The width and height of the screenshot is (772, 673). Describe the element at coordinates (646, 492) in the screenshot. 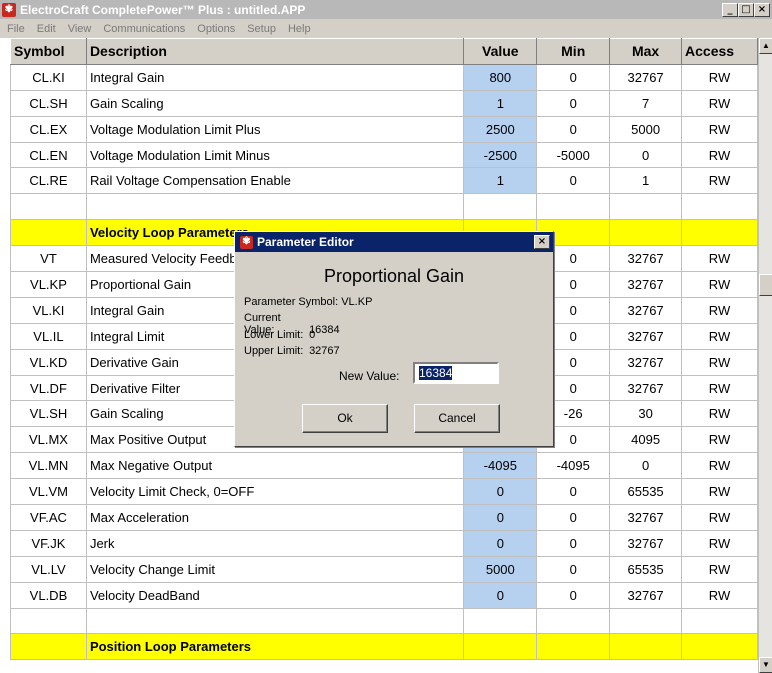

I see `cell-max: 65535` at that location.